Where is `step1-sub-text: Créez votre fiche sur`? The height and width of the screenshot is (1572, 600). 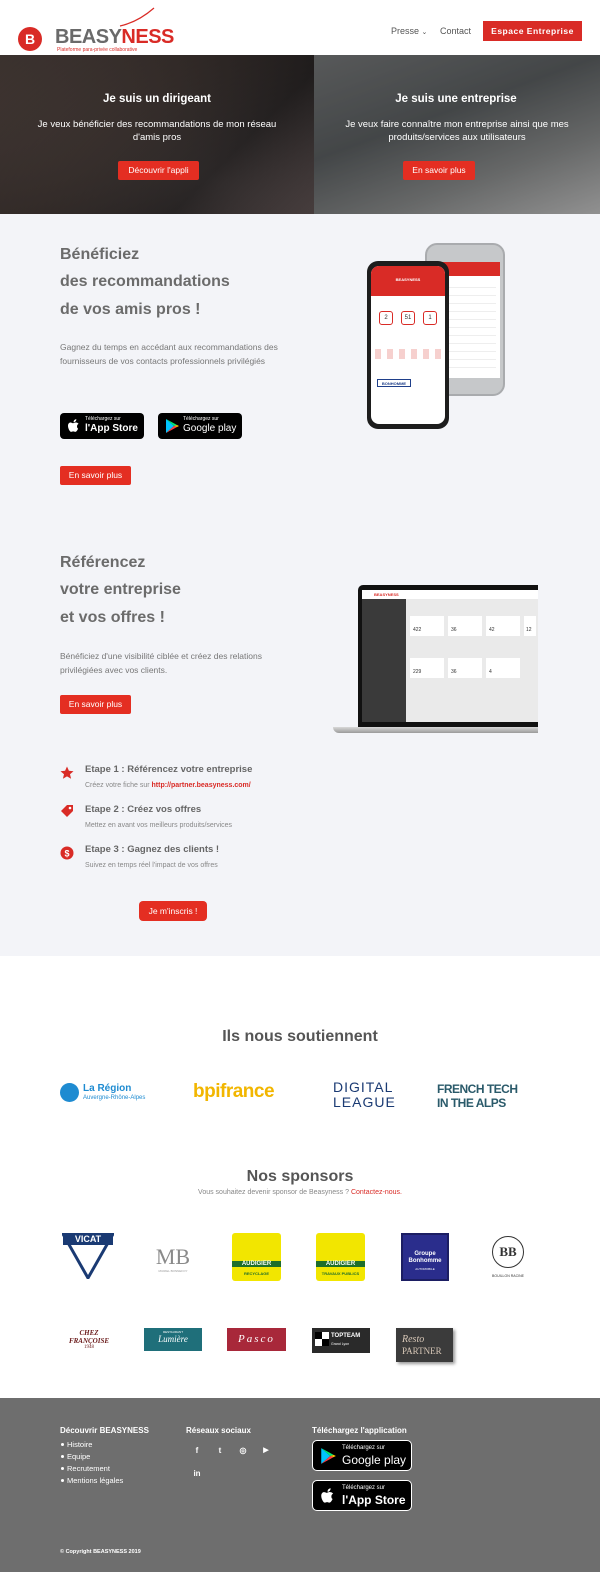
step1-sub-text: Créez votre fiche sur is located at coordinates (118, 785).